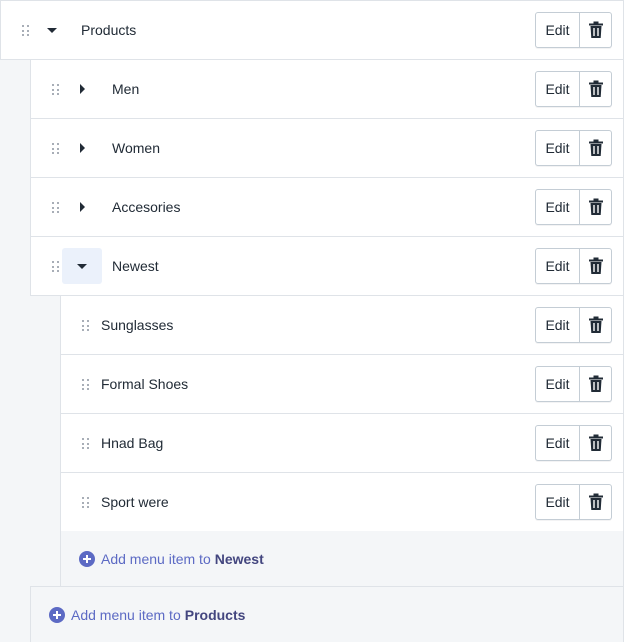  I want to click on add-label-target: Newest, so click(239, 558).